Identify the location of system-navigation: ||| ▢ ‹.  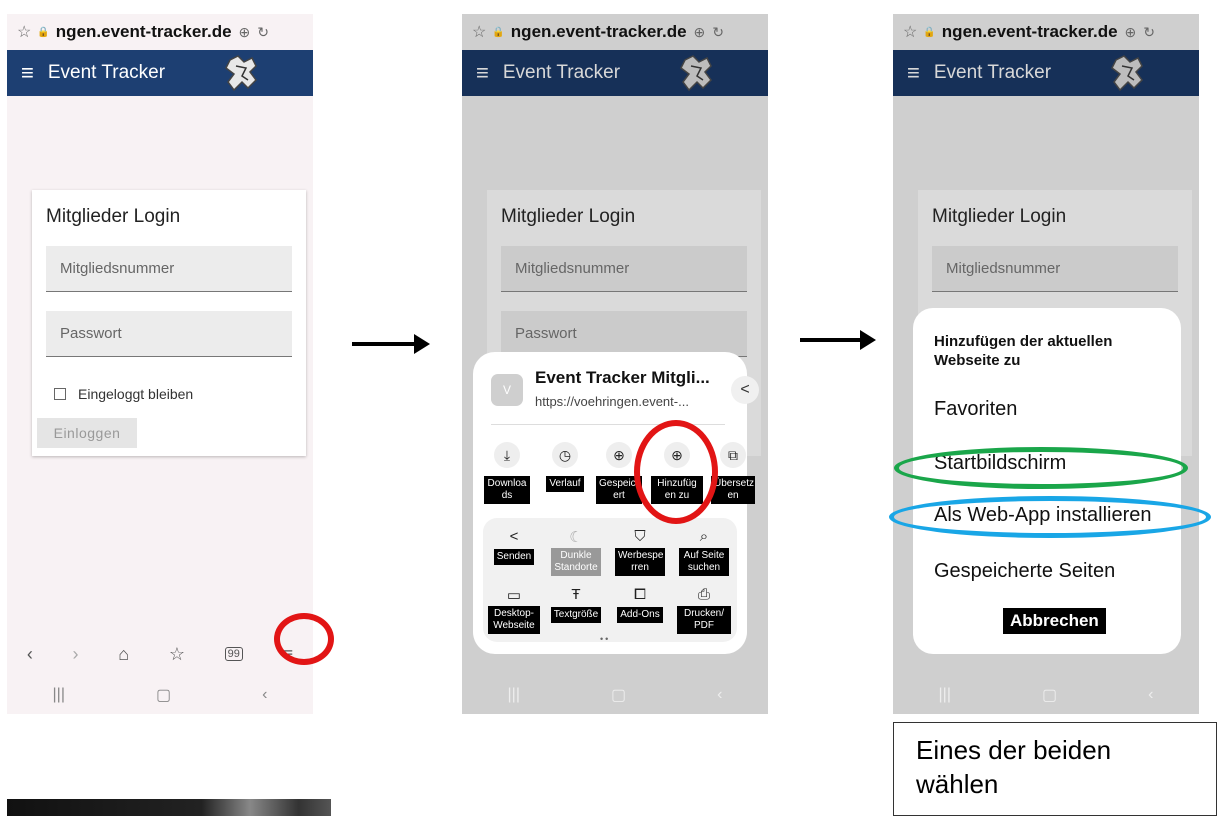
(1046, 695).